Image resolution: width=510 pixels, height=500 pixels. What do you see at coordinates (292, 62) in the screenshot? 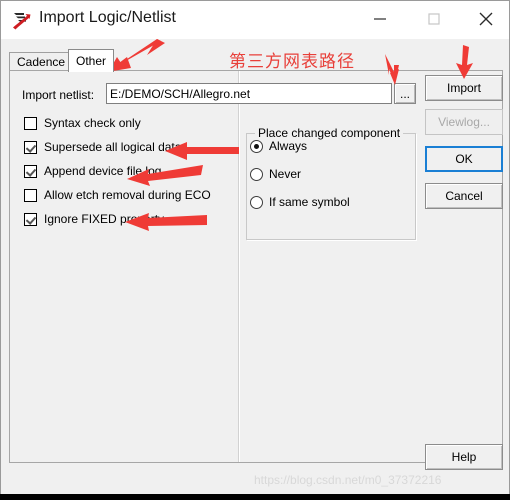
I see `annotation-chinese-note: 第三方网表路径` at bounding box center [292, 62].